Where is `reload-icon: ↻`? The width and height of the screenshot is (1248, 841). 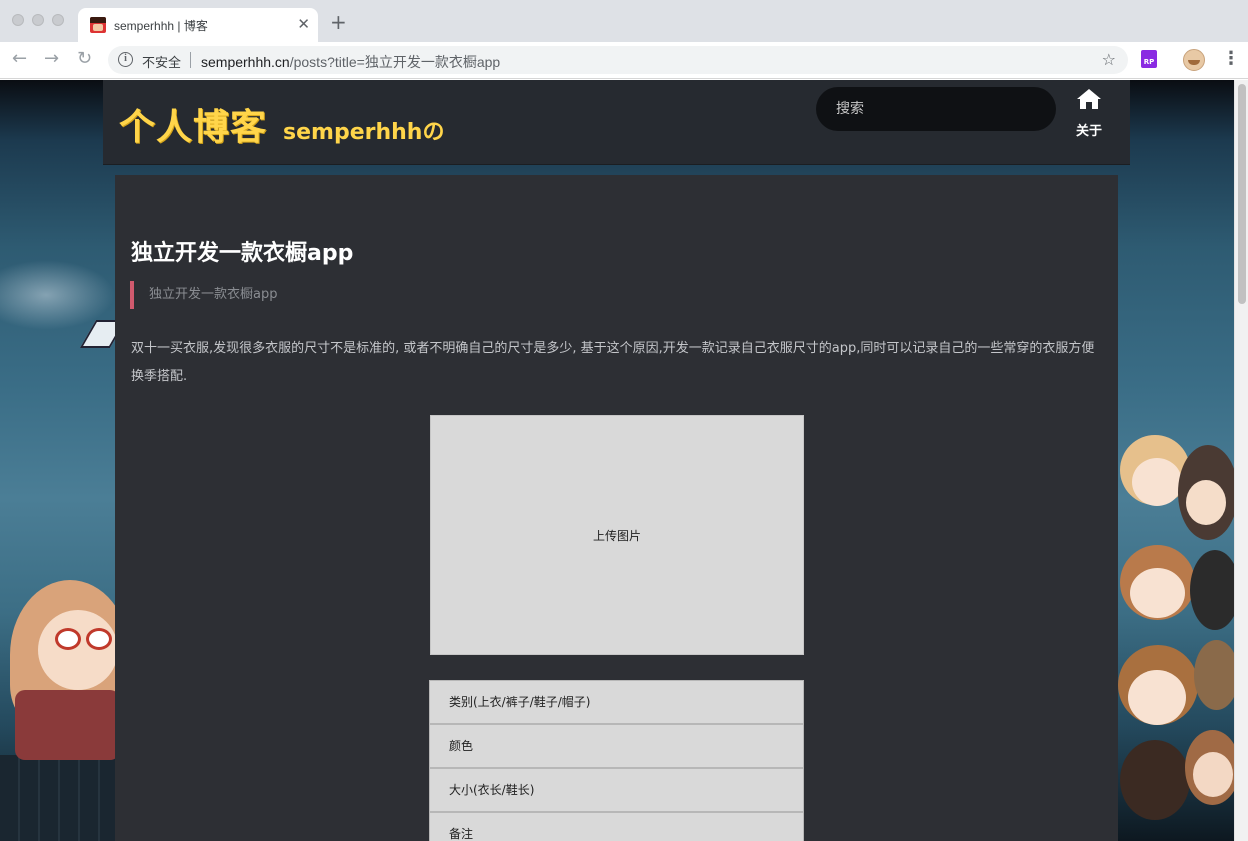
reload-icon: ↻ is located at coordinates (84, 59).